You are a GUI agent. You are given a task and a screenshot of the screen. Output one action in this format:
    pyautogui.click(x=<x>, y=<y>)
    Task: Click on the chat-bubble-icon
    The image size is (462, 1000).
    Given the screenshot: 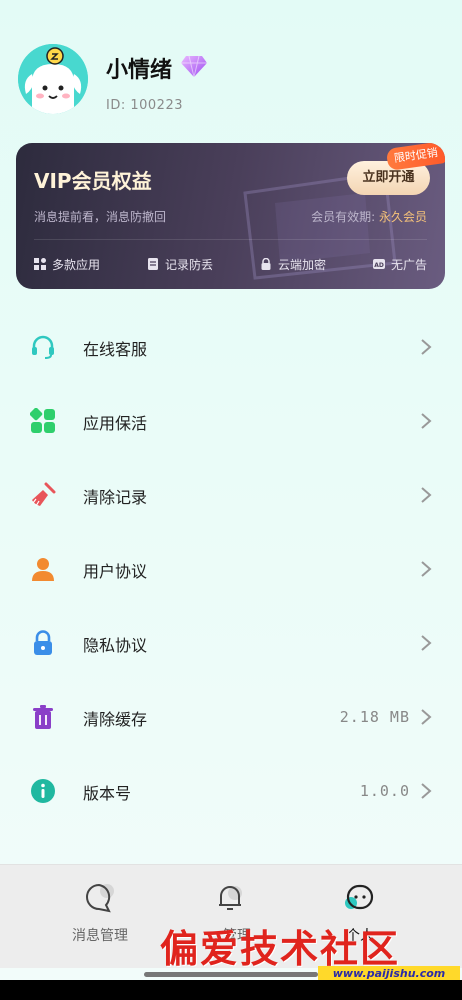 What is the action you would take?
    pyautogui.click(x=100, y=898)
    